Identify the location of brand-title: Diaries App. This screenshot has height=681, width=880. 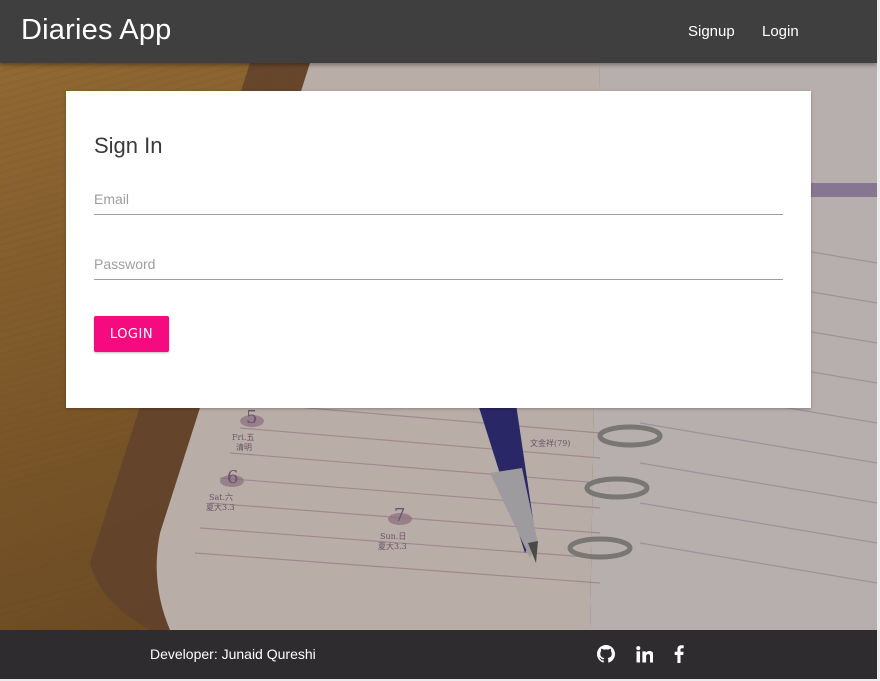
(96, 30).